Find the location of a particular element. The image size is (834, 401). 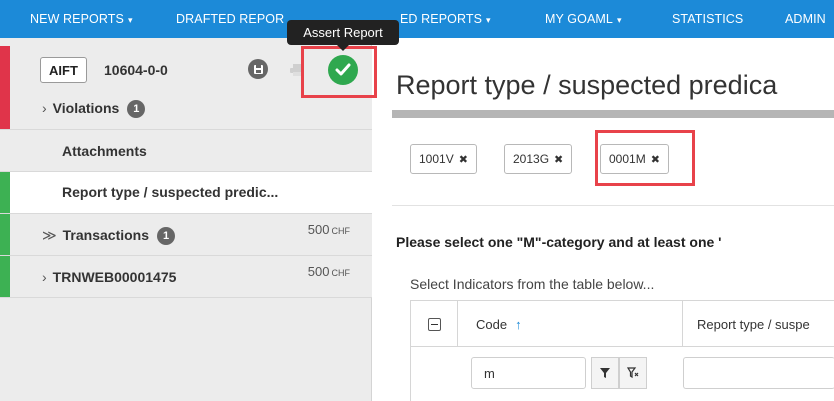

indicators-table: Code ↑ Report type / suspe m is located at coordinates (622, 350).